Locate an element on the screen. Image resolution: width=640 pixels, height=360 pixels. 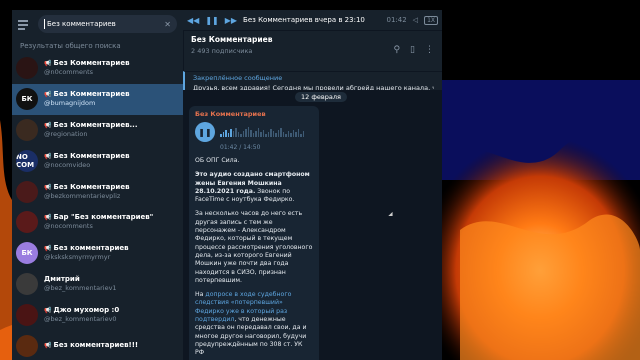
playback-speed-button: 1X is located at coordinates (431, 20).